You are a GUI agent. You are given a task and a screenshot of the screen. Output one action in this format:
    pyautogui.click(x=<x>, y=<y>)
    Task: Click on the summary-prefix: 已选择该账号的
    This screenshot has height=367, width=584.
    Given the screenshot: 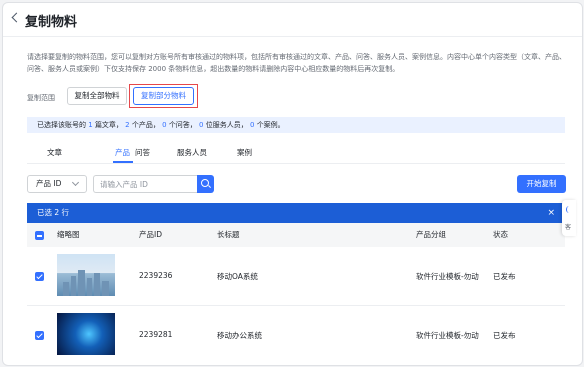 What is the action you would take?
    pyautogui.click(x=61, y=125)
    